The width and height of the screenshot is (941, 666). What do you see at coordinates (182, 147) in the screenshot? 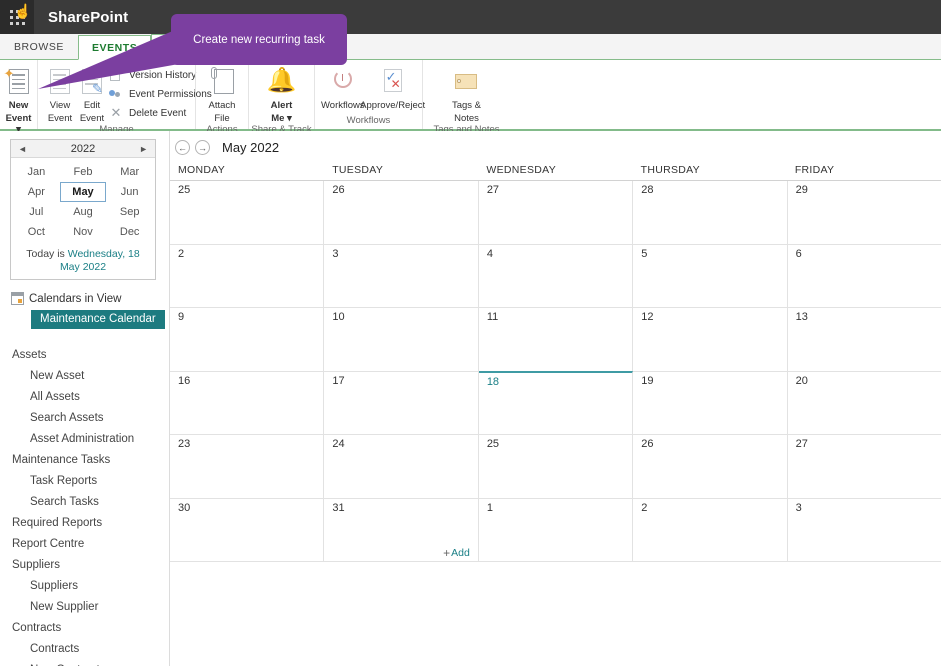
I see `prev-month-icon: ←` at bounding box center [182, 147].